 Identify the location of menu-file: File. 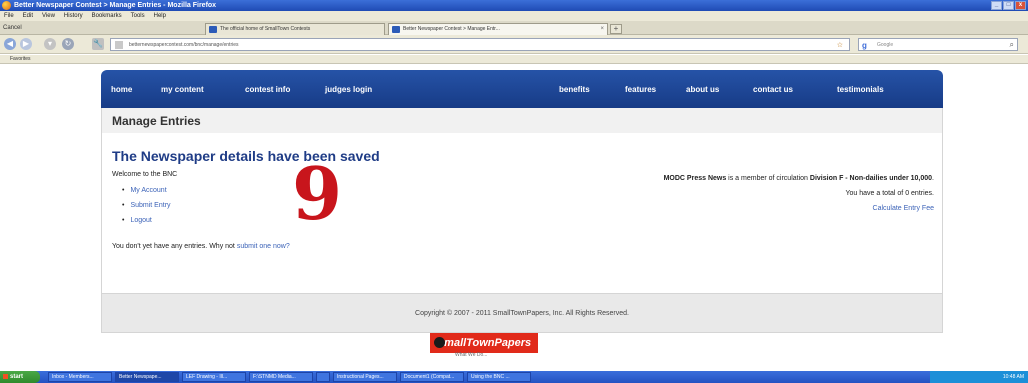
(9, 16).